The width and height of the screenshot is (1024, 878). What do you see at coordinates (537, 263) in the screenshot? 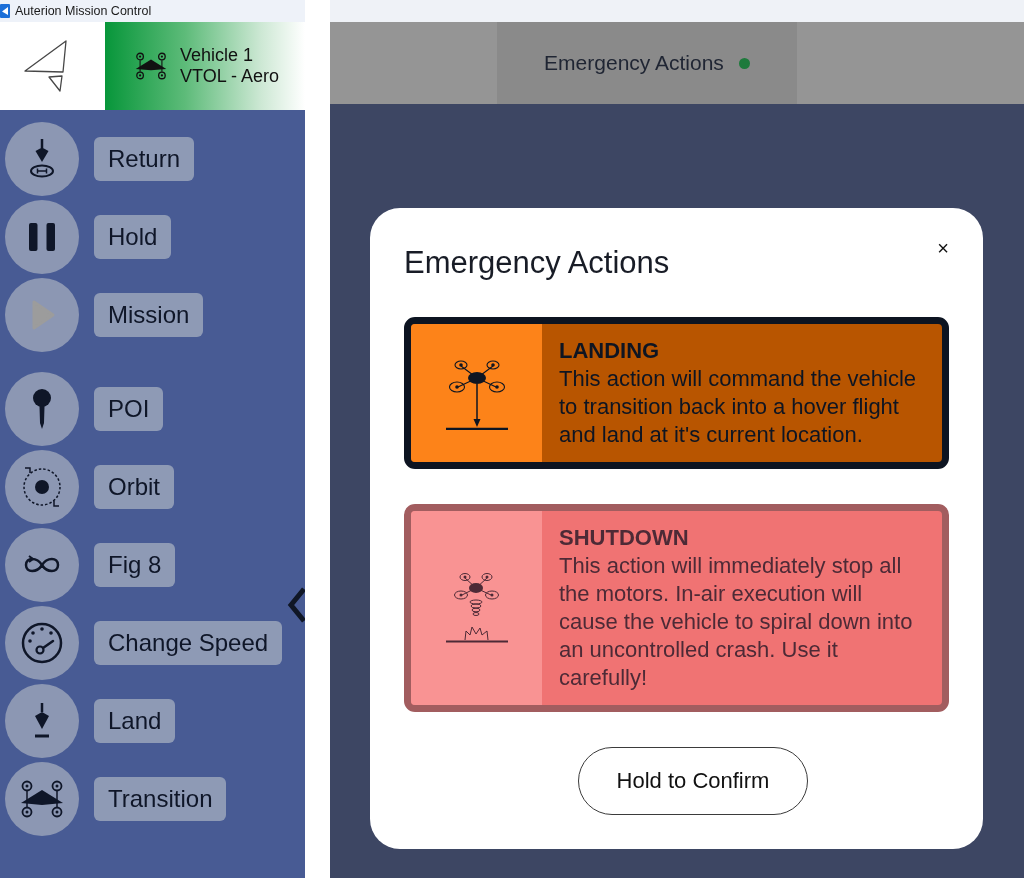
I see `dialog-title: Emergency Actions` at bounding box center [537, 263].